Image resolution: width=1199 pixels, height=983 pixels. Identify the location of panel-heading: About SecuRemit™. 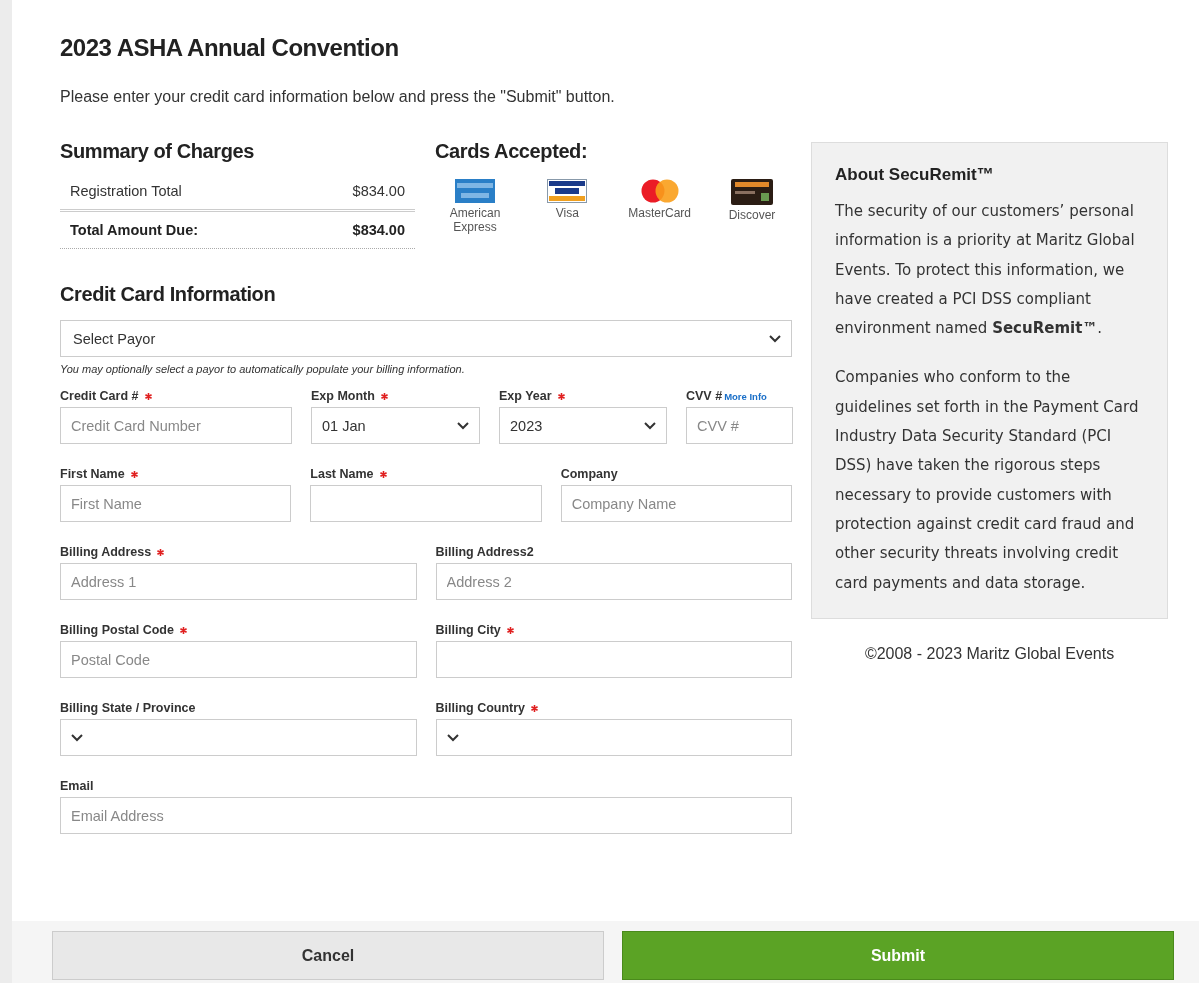
(915, 175).